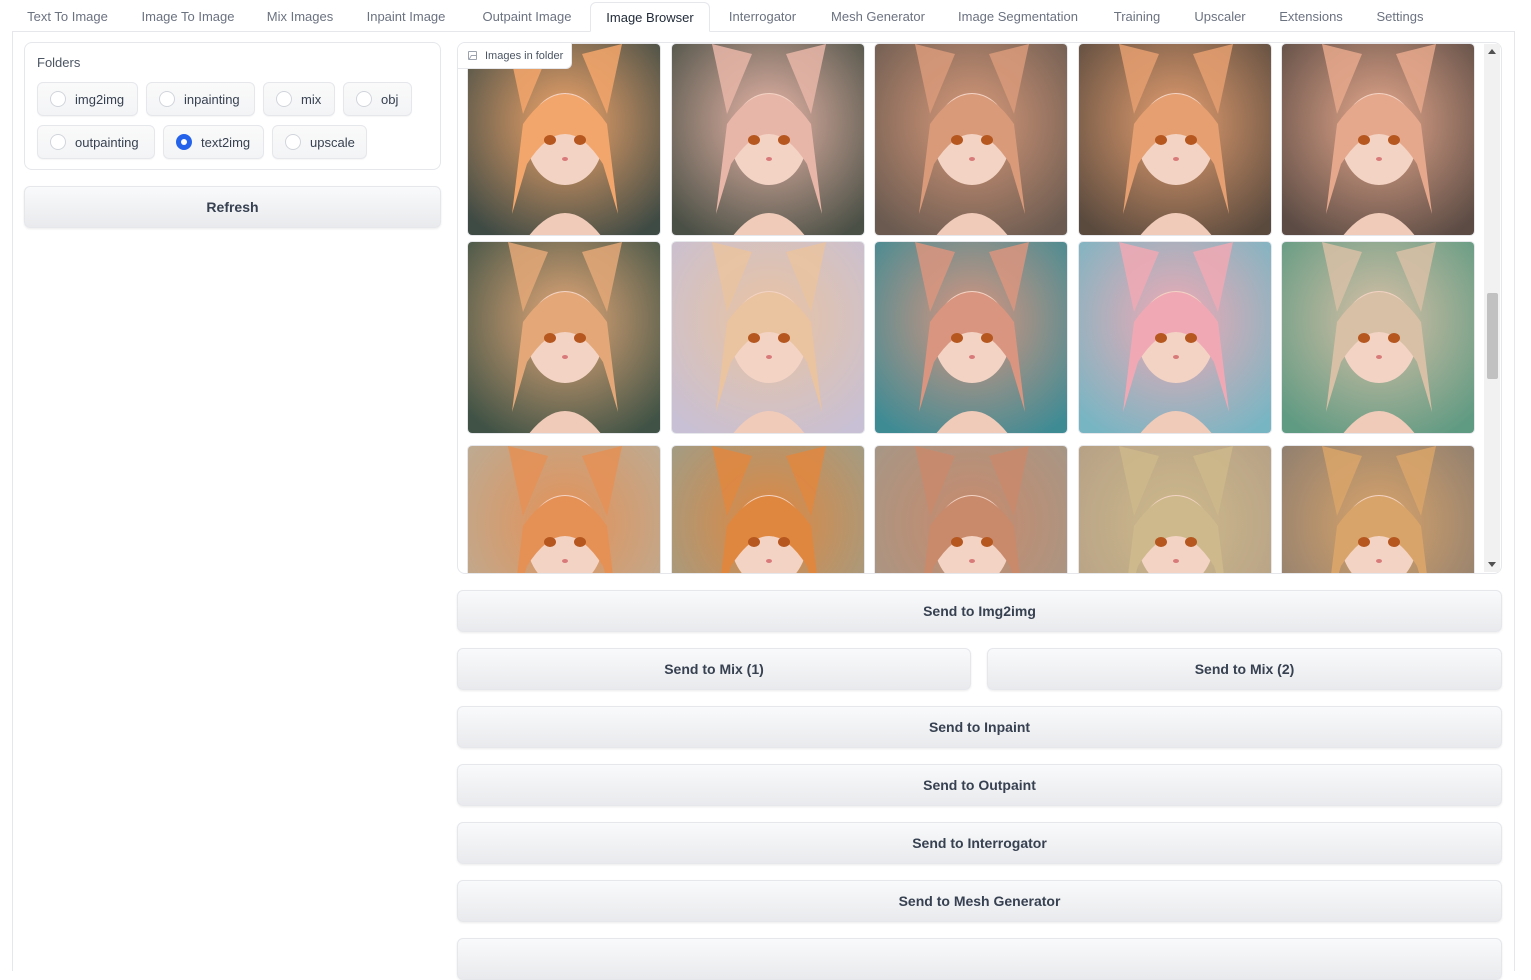 The height and width of the screenshot is (980, 1531). I want to click on scroll-up-arrow-icon, so click(1492, 51).